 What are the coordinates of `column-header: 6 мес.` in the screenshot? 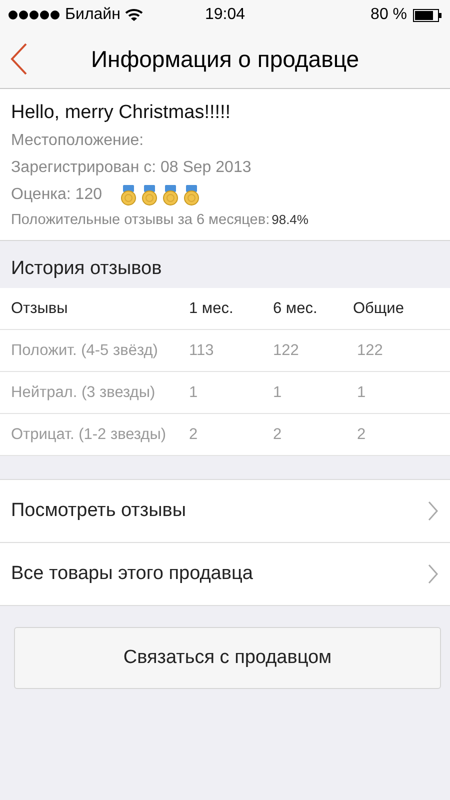 It's located at (295, 309).